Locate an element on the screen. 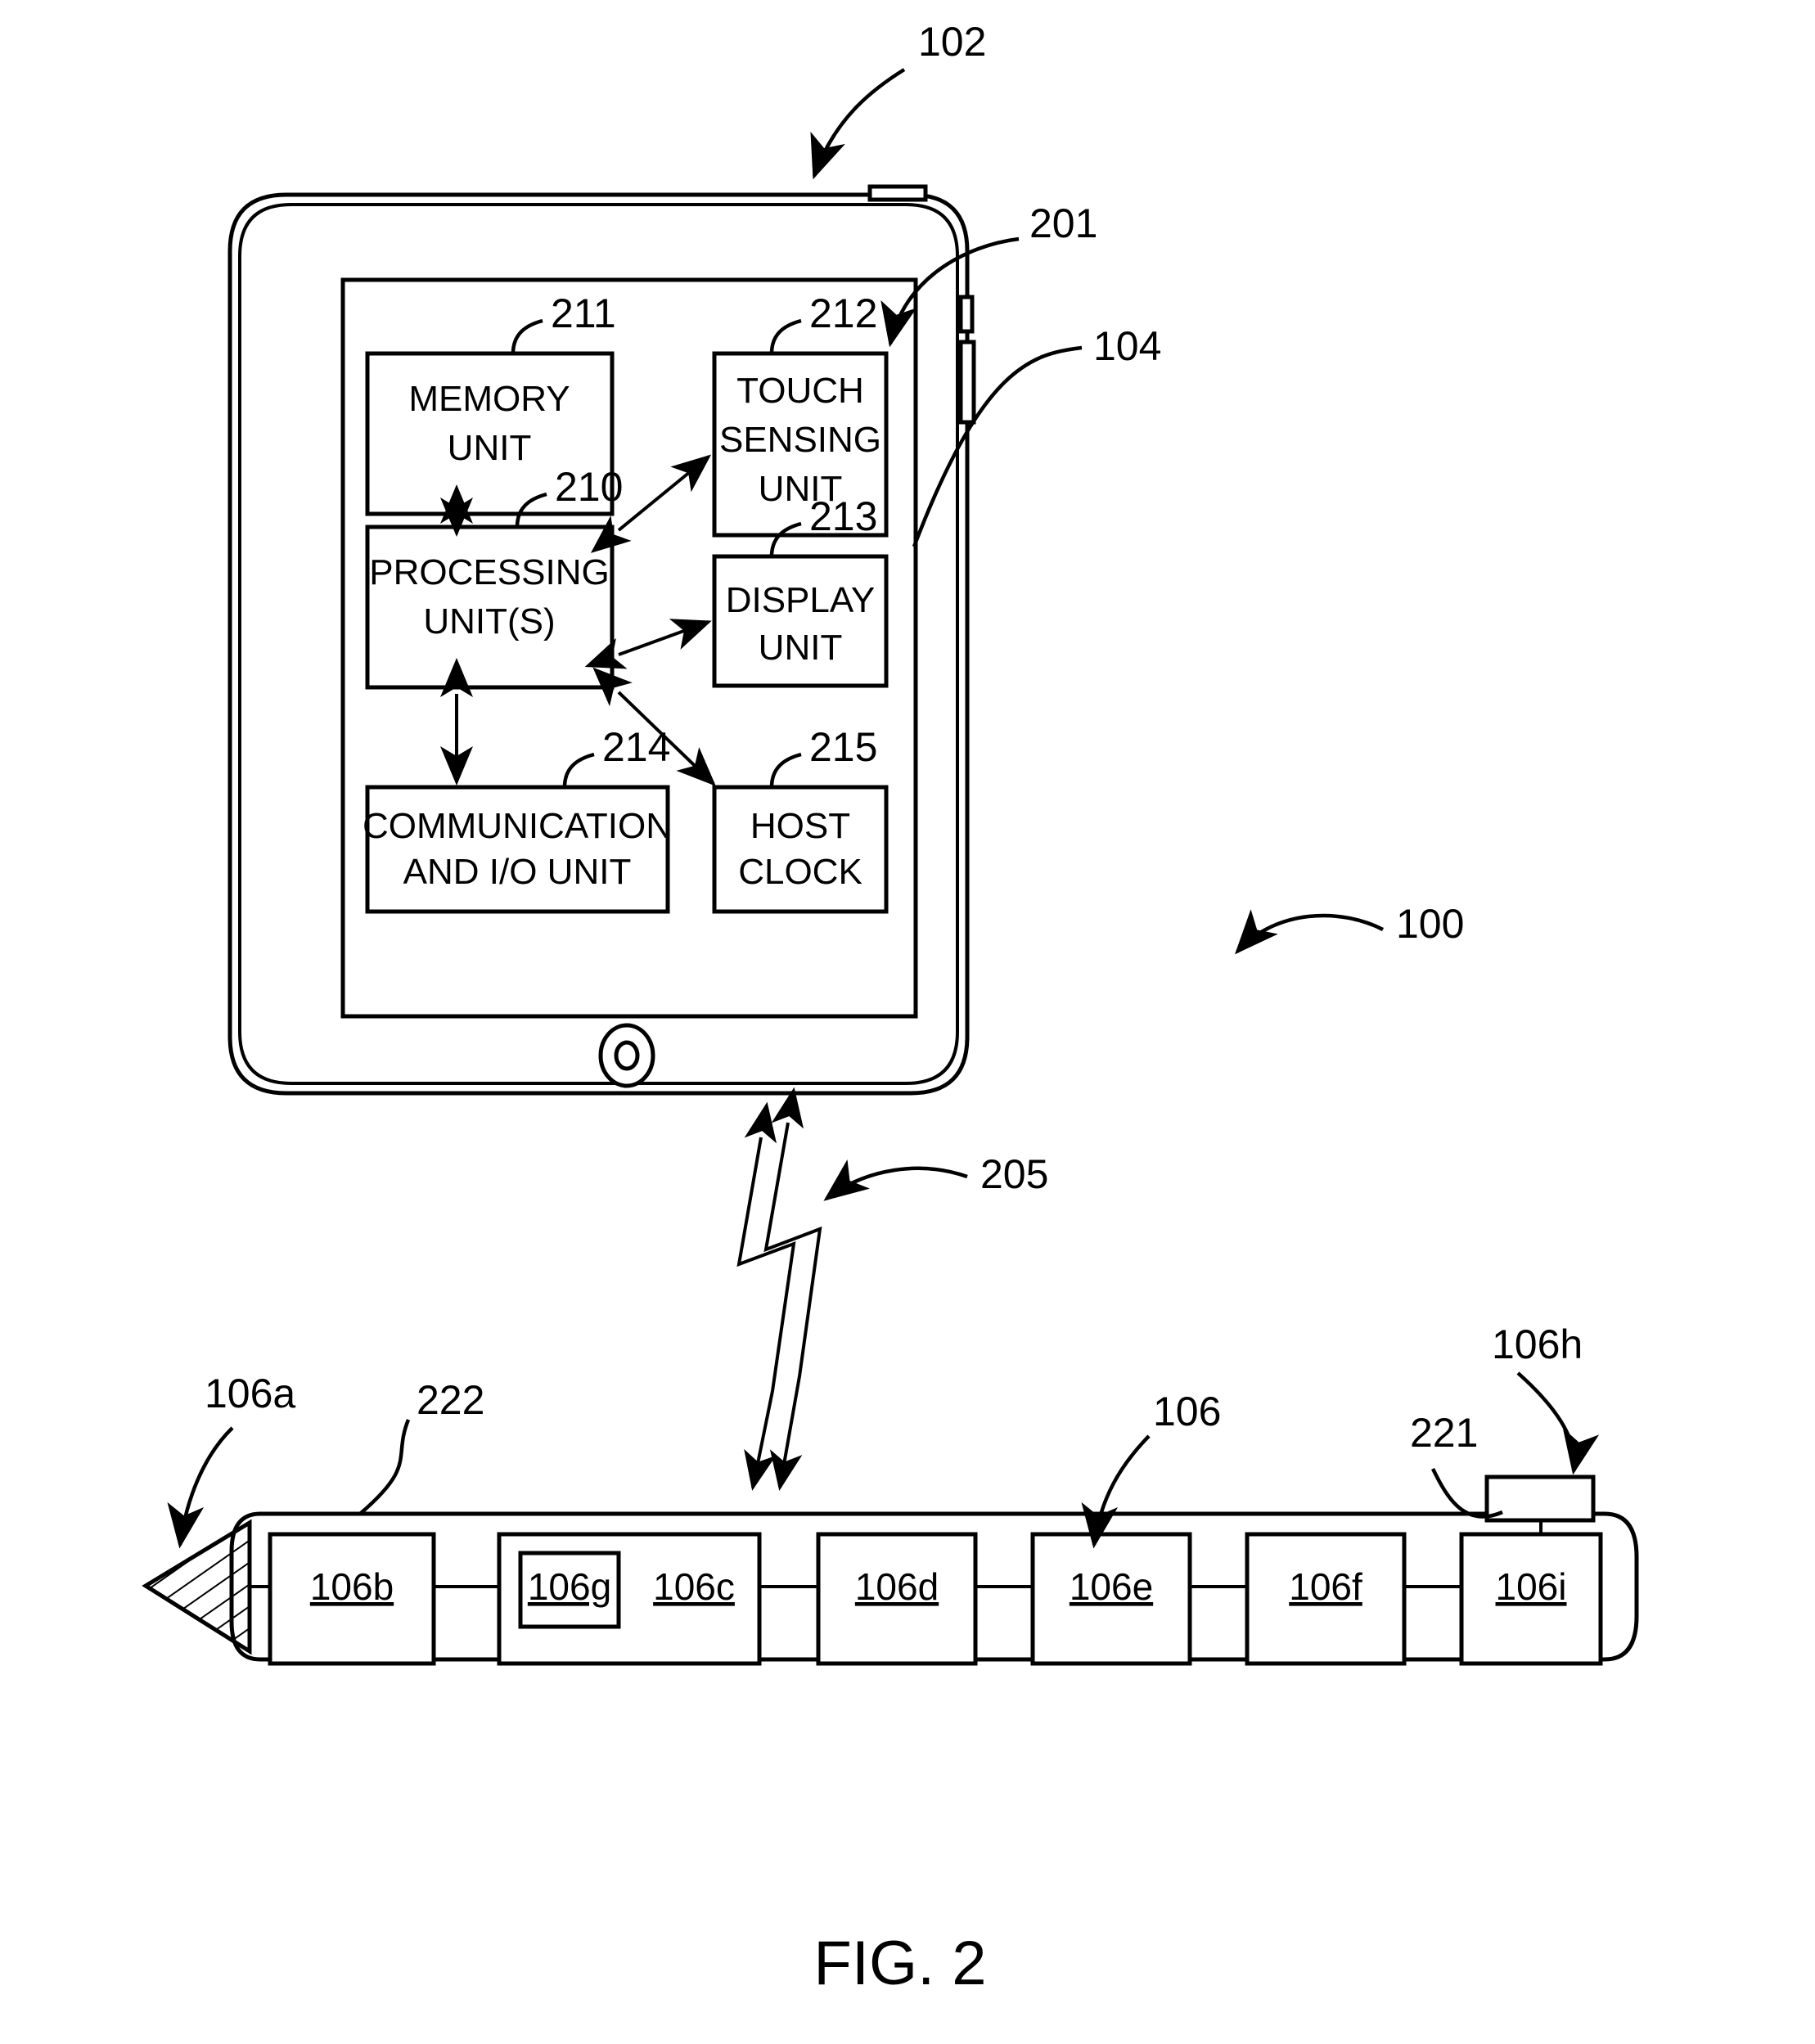 This screenshot has height=2044, width=1815. stylus-block-106b-label: 106b is located at coordinates (352, 1586).